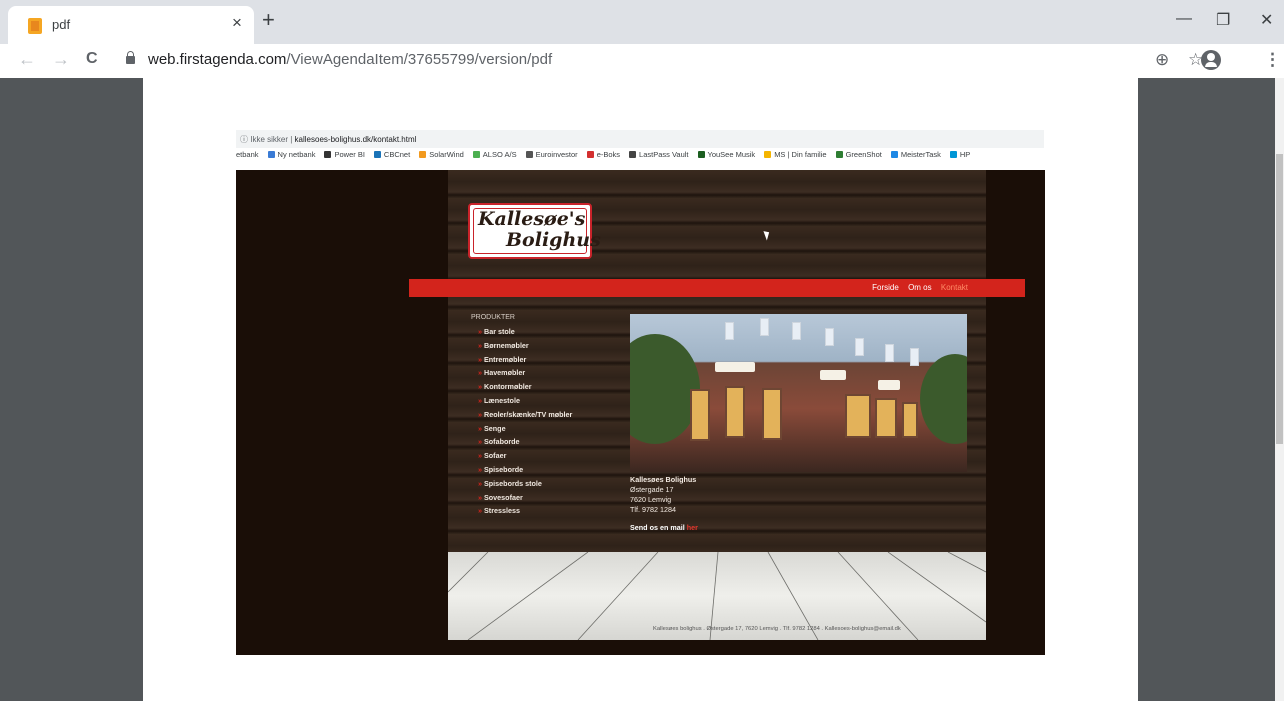 The image size is (1284, 701). What do you see at coordinates (1211, 60) in the screenshot?
I see `profile-avatar-icon` at bounding box center [1211, 60].